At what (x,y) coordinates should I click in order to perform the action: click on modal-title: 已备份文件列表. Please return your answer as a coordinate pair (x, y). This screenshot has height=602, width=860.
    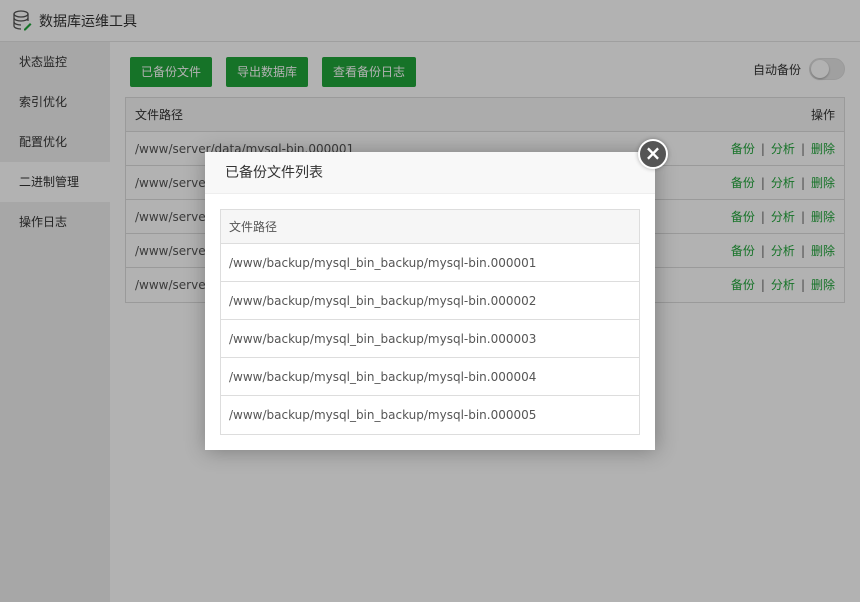
    Looking at the image, I should click on (430, 173).